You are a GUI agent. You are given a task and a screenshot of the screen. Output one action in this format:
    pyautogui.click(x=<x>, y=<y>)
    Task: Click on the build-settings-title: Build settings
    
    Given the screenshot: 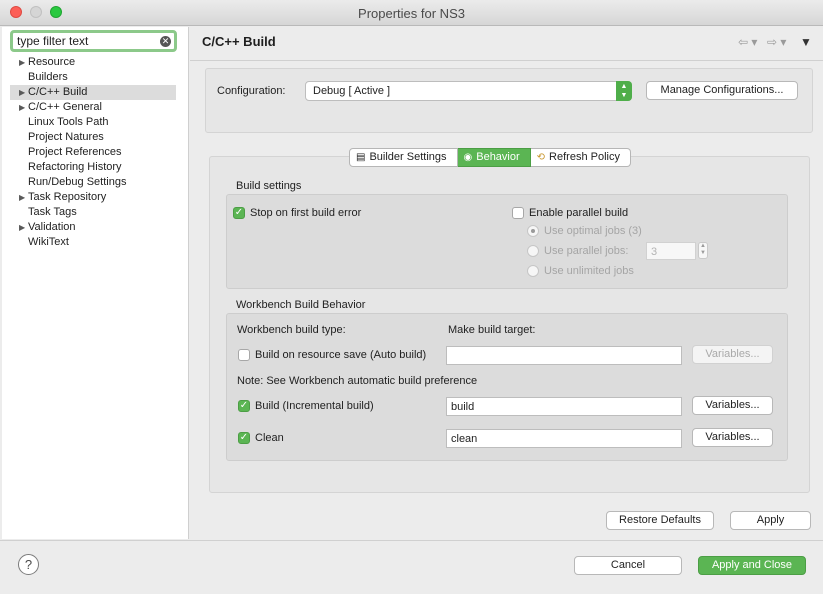 What is the action you would take?
    pyautogui.click(x=269, y=186)
    